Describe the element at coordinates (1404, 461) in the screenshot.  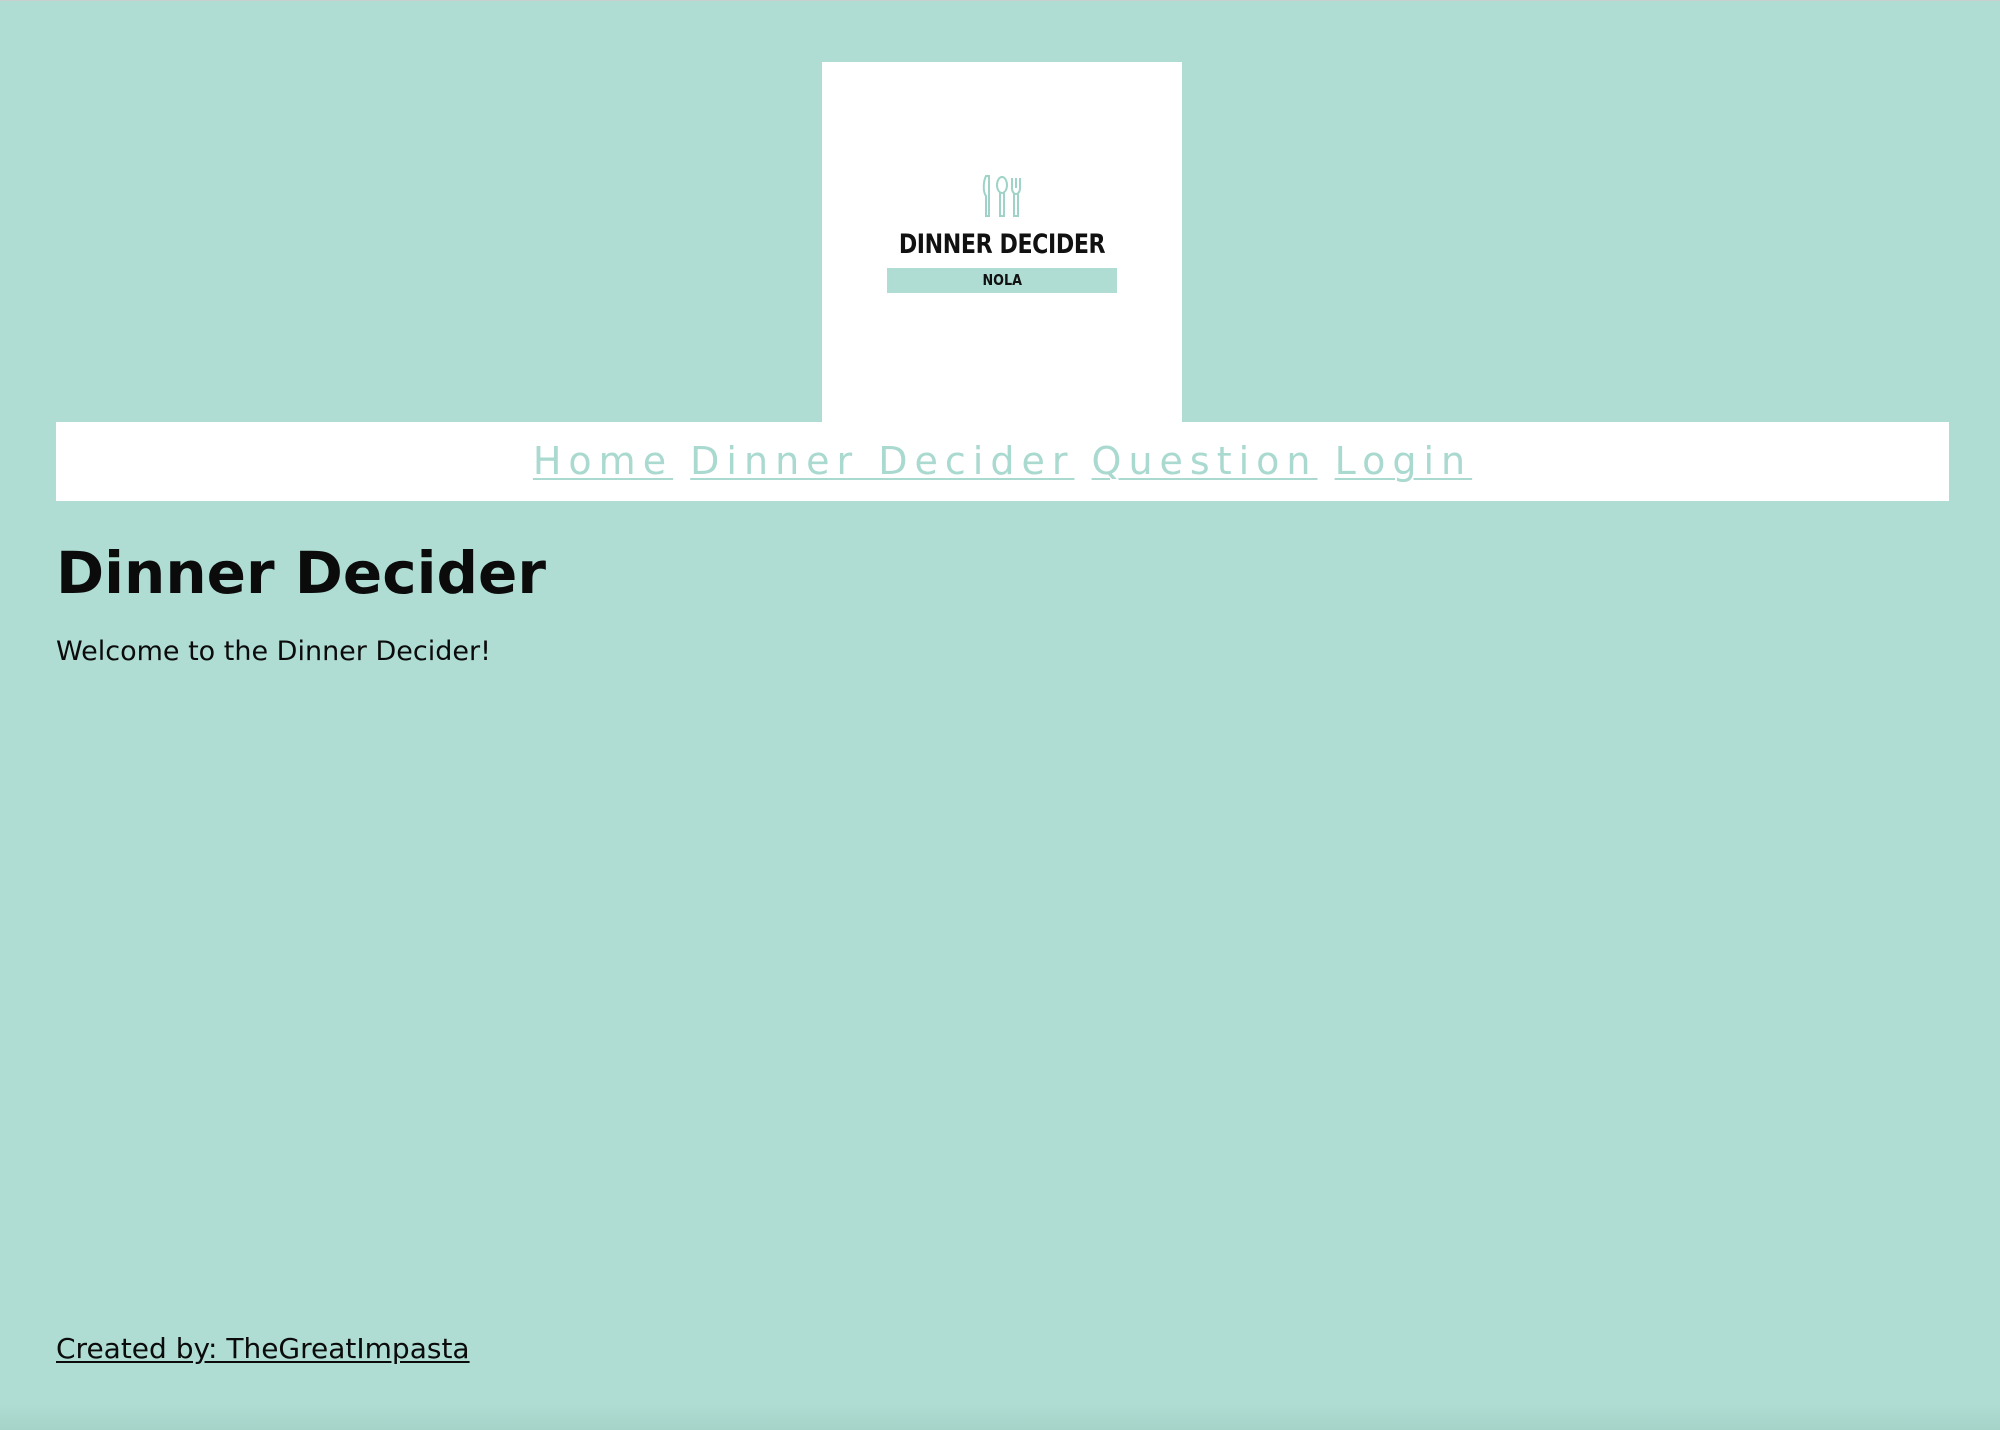
I see `nav-link-login: Login` at that location.